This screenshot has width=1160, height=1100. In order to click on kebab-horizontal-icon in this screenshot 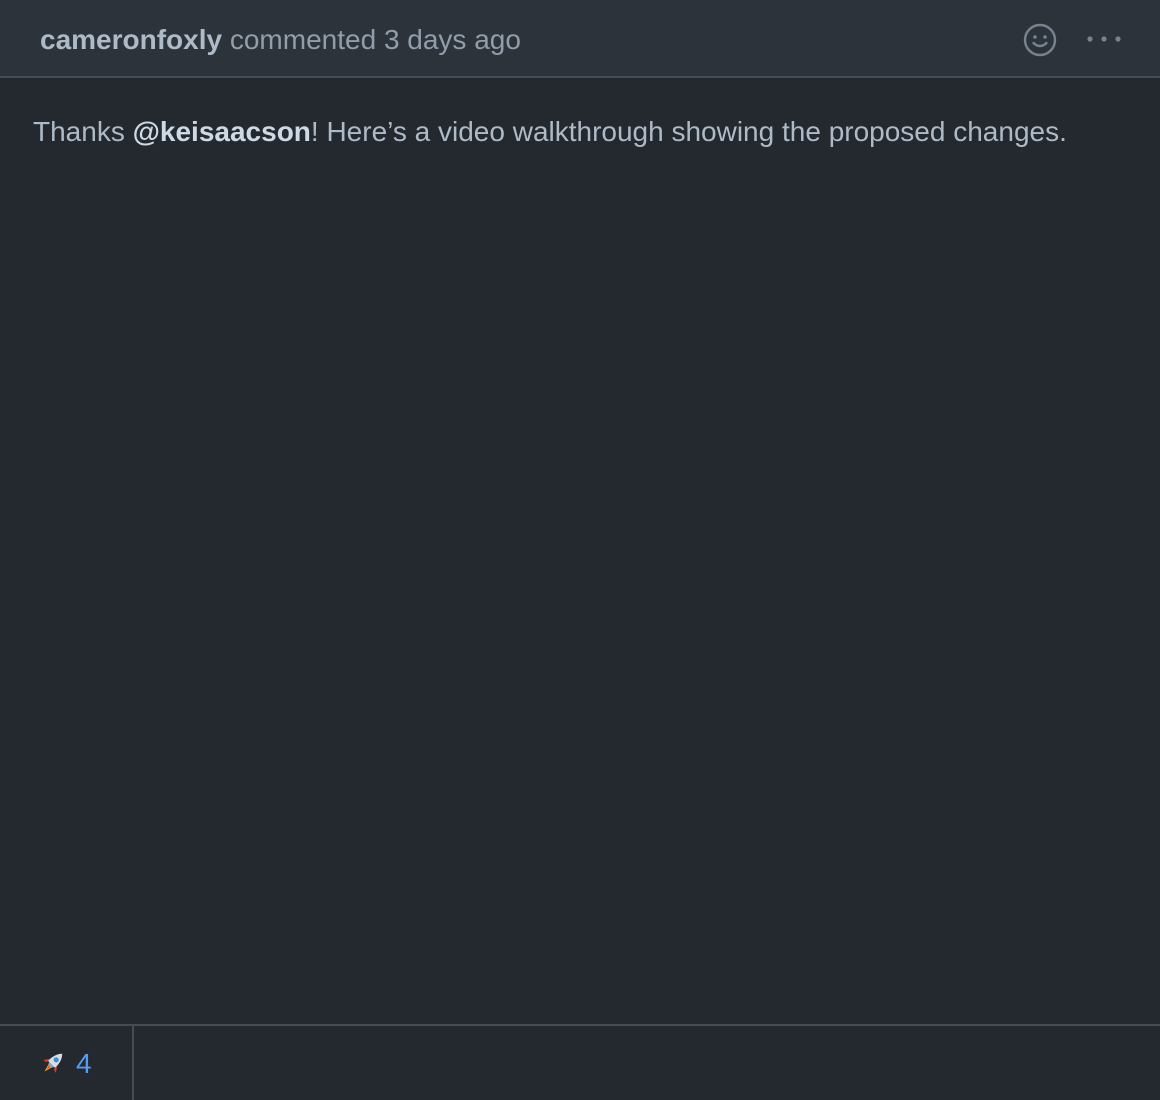, I will do `click(1104, 39)`.